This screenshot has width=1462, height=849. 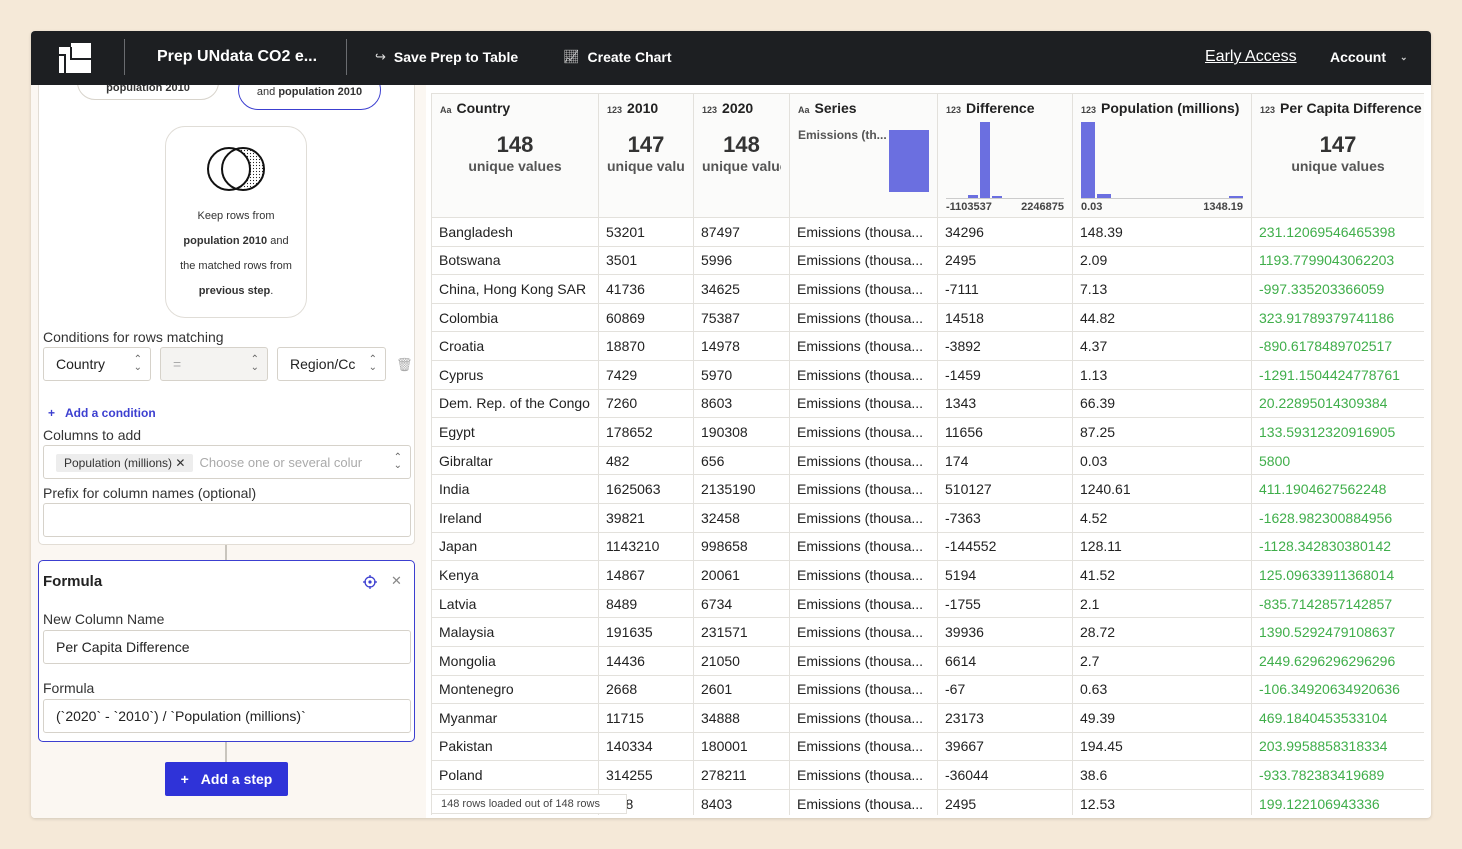 What do you see at coordinates (125, 463) in the screenshot?
I see `column-tag: Population (millions) ✕` at bounding box center [125, 463].